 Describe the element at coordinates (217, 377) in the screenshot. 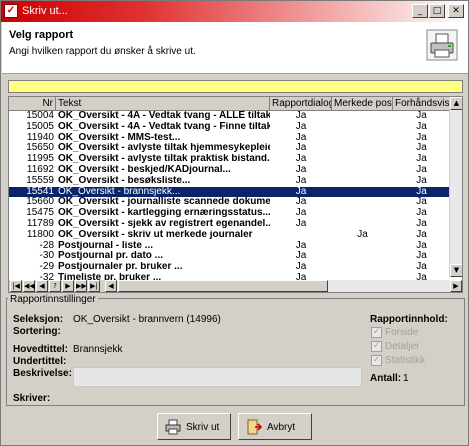

I see `beskrivelse-field` at that location.